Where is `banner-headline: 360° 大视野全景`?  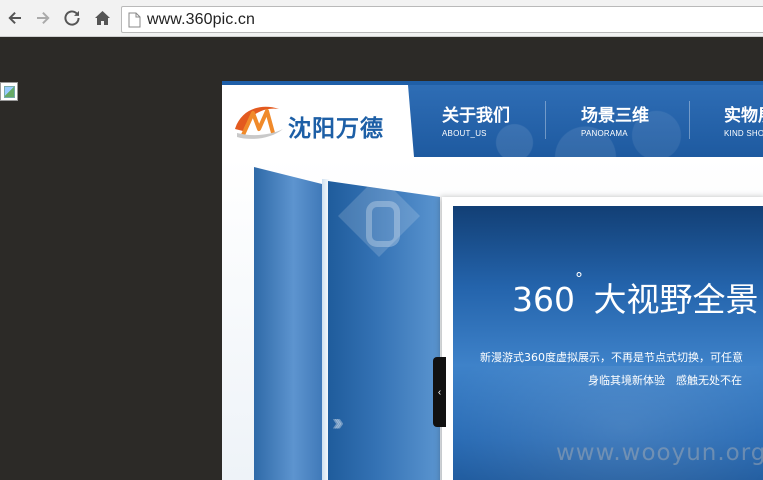
banner-headline: 360° 大视野全景 is located at coordinates (635, 295).